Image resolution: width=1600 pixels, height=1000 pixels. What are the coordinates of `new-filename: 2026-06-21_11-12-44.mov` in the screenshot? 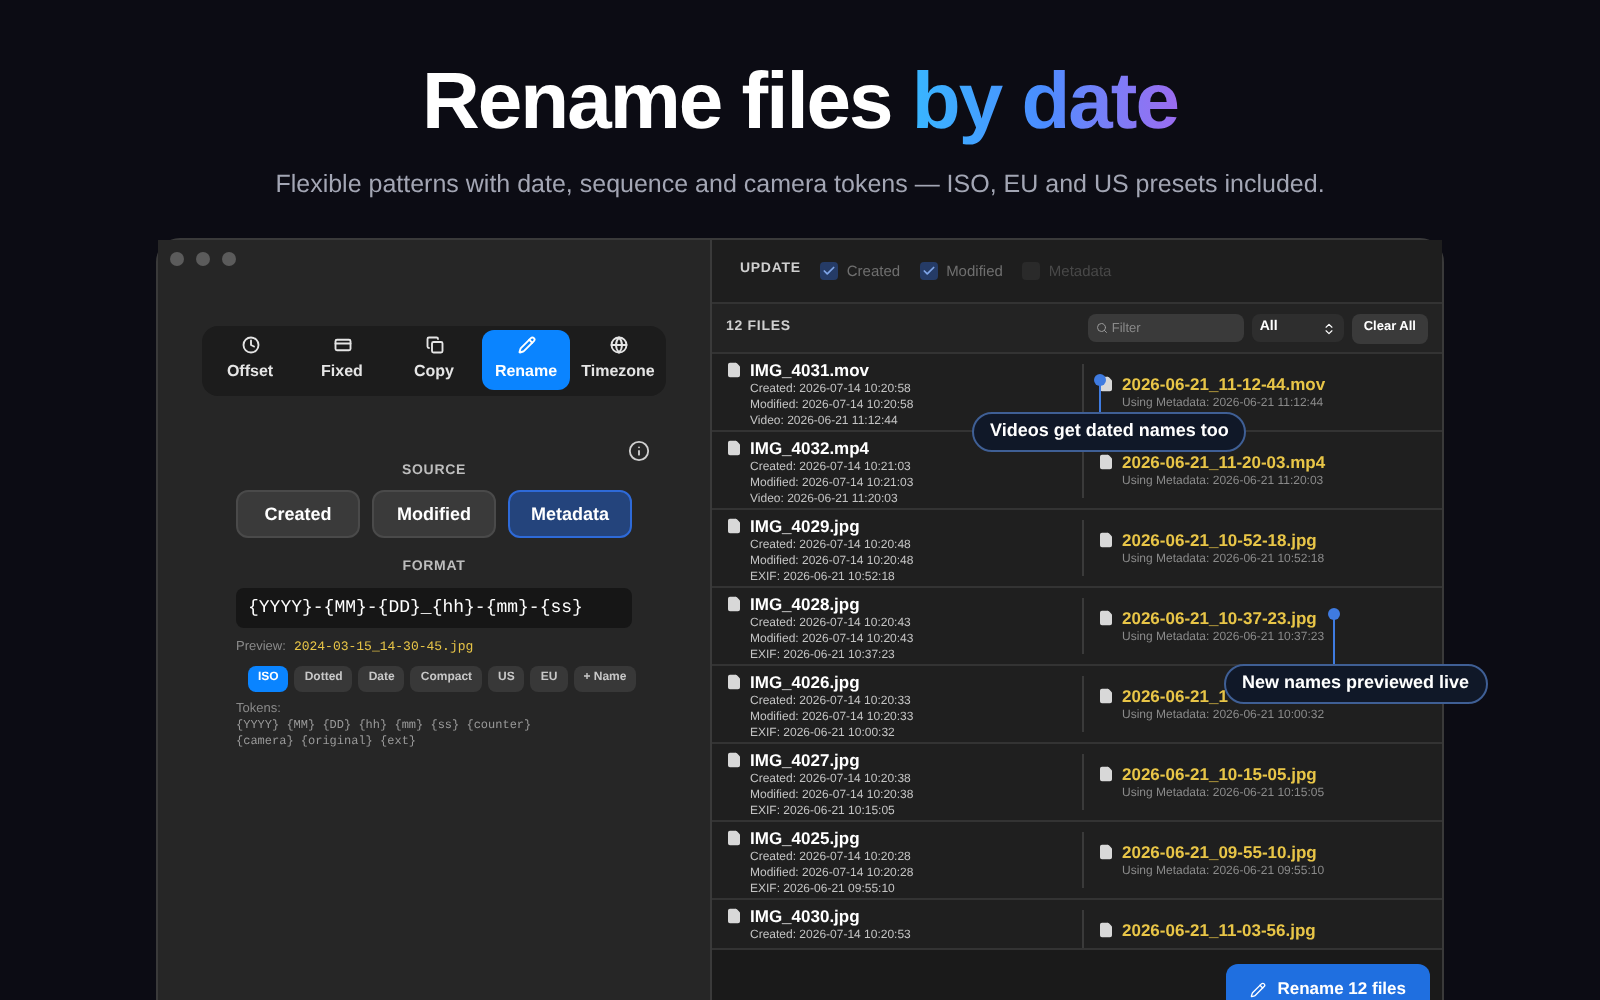 It's located at (1224, 385).